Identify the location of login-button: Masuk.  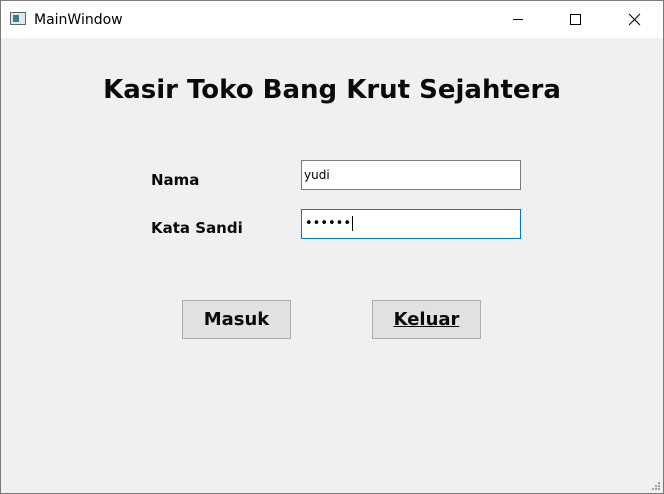
(236, 319).